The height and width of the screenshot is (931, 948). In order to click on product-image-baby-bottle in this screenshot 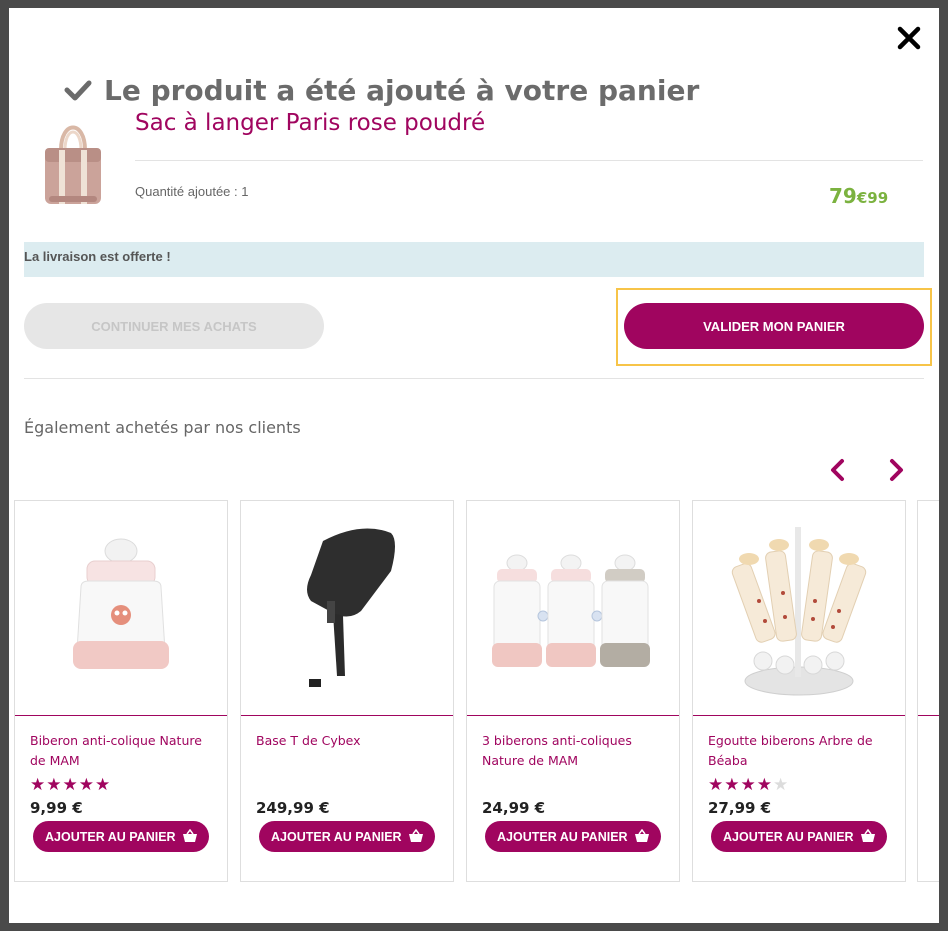, I will do `click(121, 603)`.